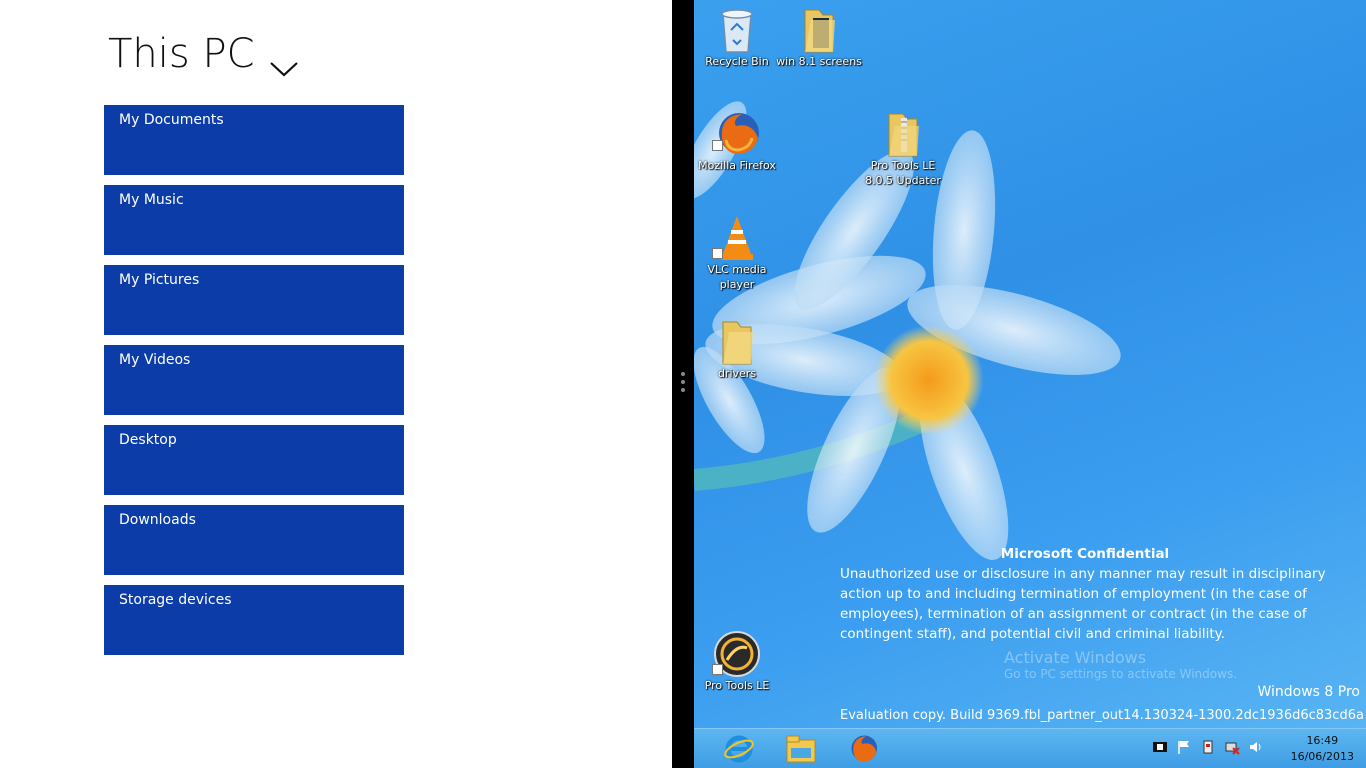 This screenshot has height=768, width=1366. I want to click on page-title: This PC, so click(181, 54).